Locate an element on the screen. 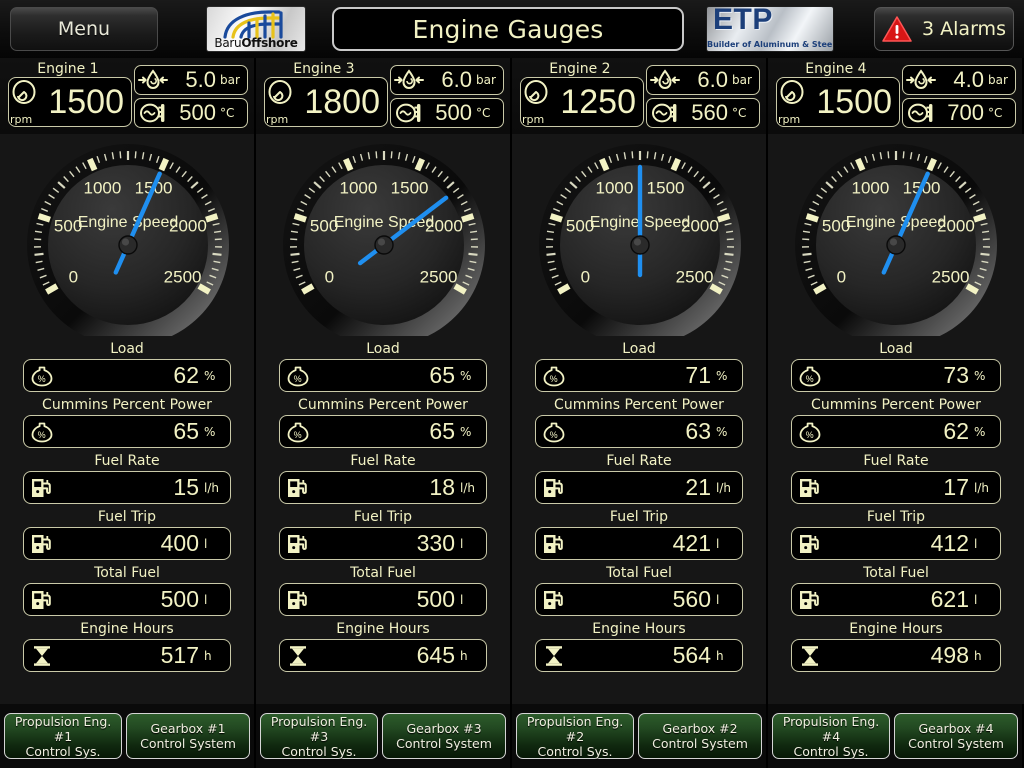 Image resolution: width=1024 pixels, height=768 pixels. engine-header-1: Engine 1 rpm 1500 5.0 bar 500 °C is located at coordinates (128, 96).